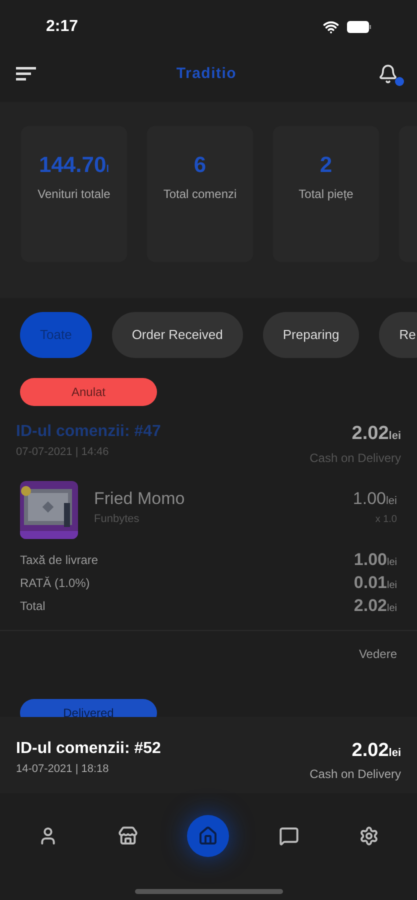  Describe the element at coordinates (62, 27) in the screenshot. I see `status-time: 2:17` at that location.